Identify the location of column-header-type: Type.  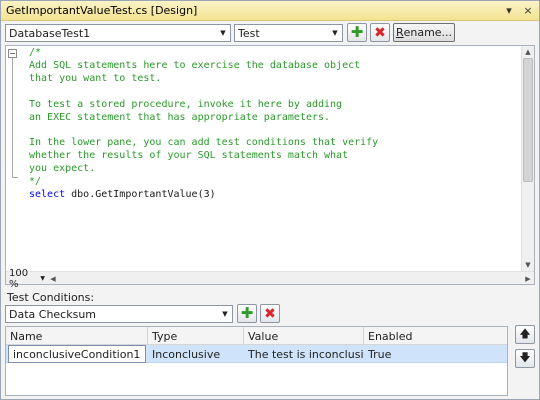
(196, 336).